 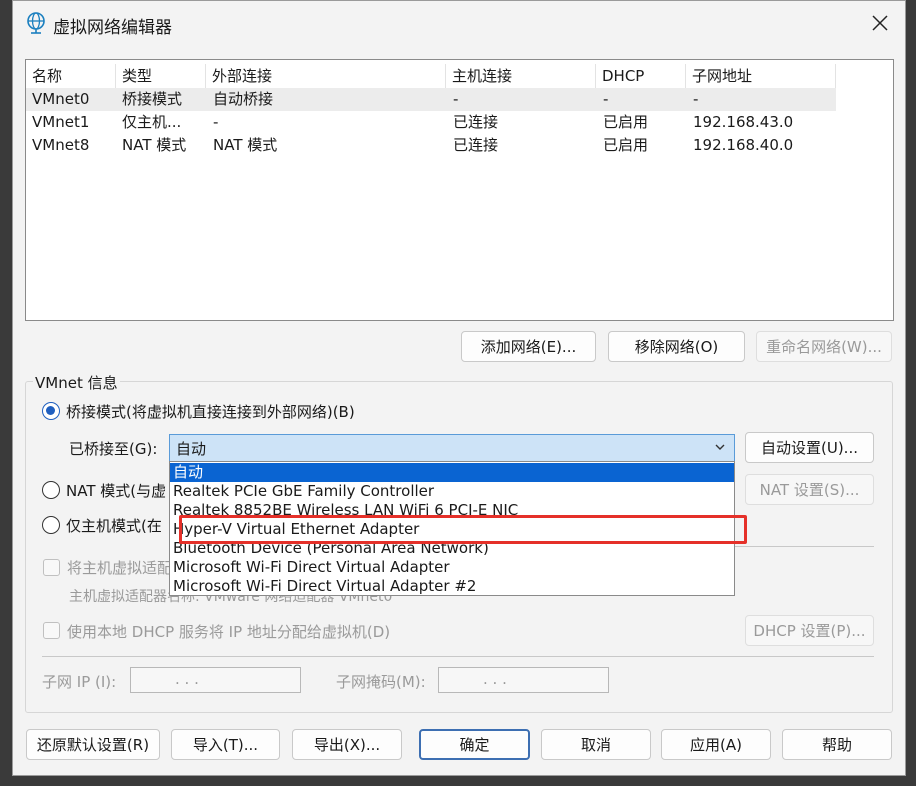 I want to click on column-header-external: 外部连接, so click(x=326, y=76).